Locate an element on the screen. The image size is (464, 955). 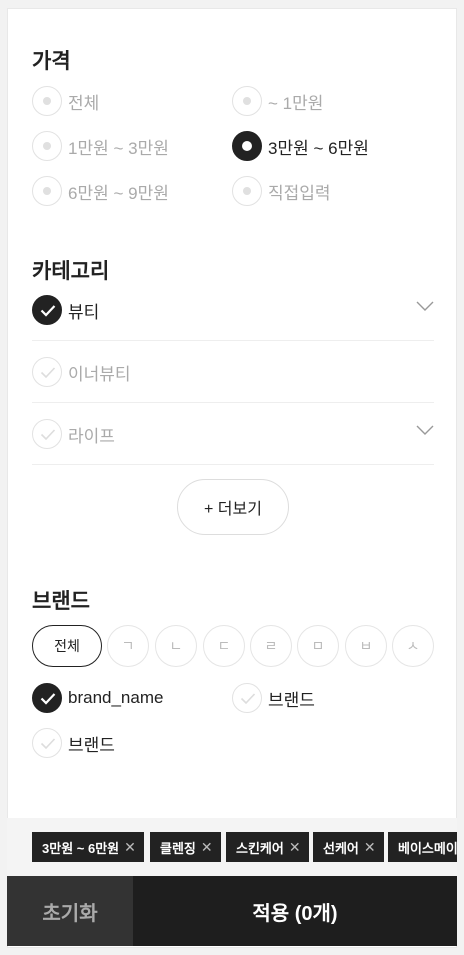
brand-tab-initial: ㅂ is located at coordinates (366, 646).